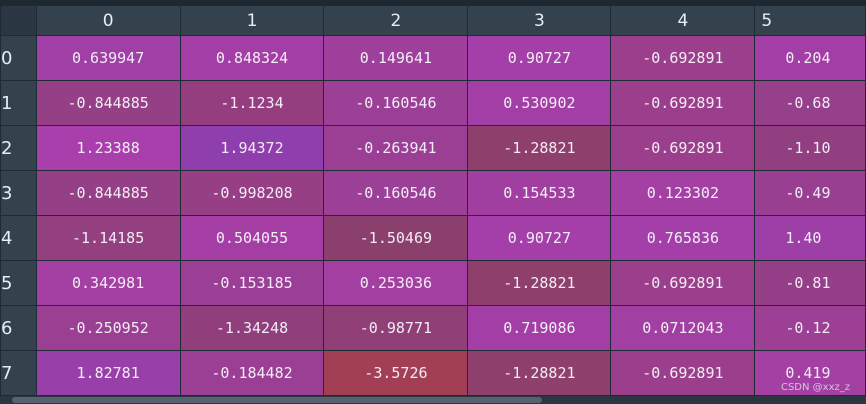 Image resolution: width=866 pixels, height=404 pixels. Describe the element at coordinates (18, 238) in the screenshot. I see `row-header-4: 4` at that location.